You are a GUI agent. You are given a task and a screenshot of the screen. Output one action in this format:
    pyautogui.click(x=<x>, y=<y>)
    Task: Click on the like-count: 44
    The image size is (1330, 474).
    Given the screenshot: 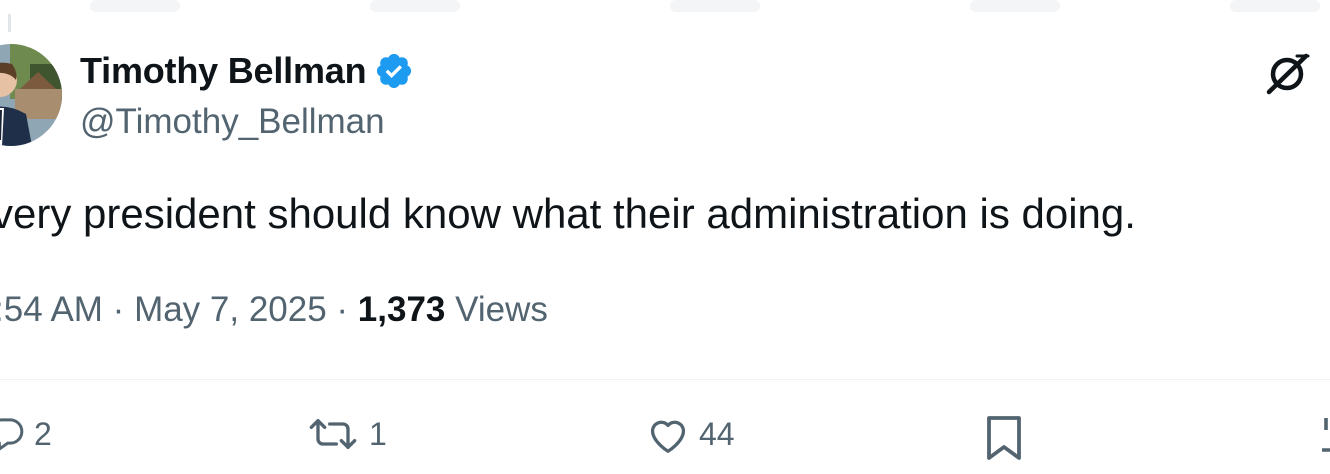 What is the action you would take?
    pyautogui.click(x=717, y=433)
    